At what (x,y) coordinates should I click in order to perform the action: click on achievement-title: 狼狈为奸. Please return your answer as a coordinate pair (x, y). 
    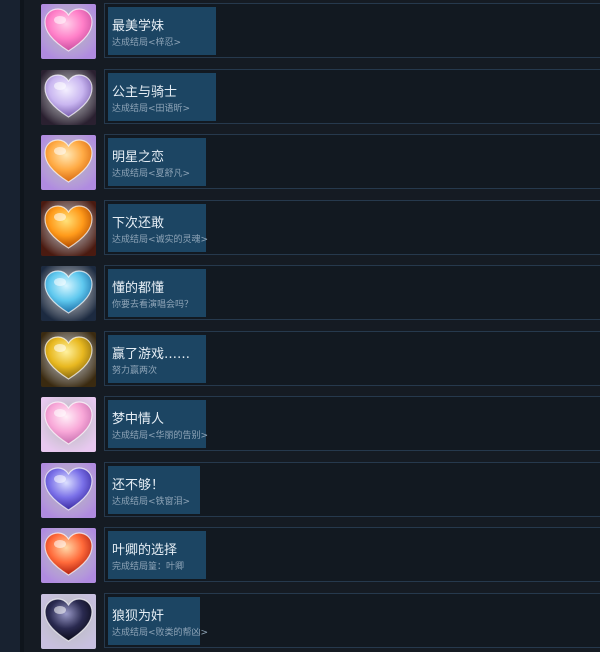
    Looking at the image, I should click on (138, 616).